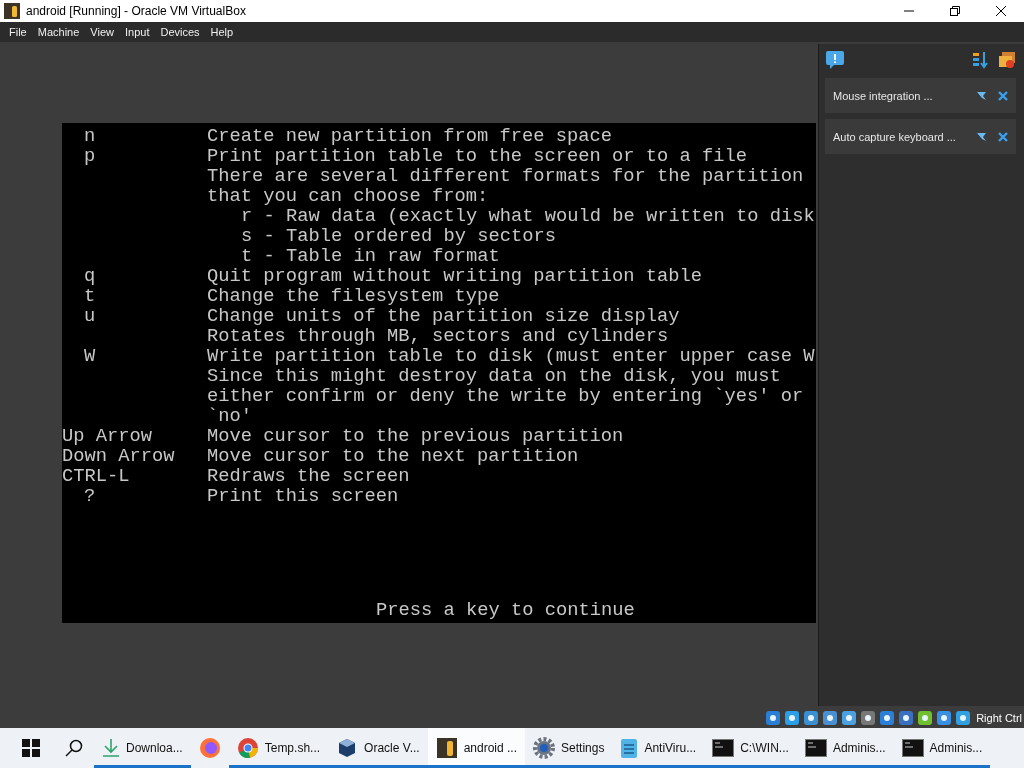  Describe the element at coordinates (511, 356) in the screenshot. I see `console-text: Write partition table to disk (must enter upper case W` at that location.